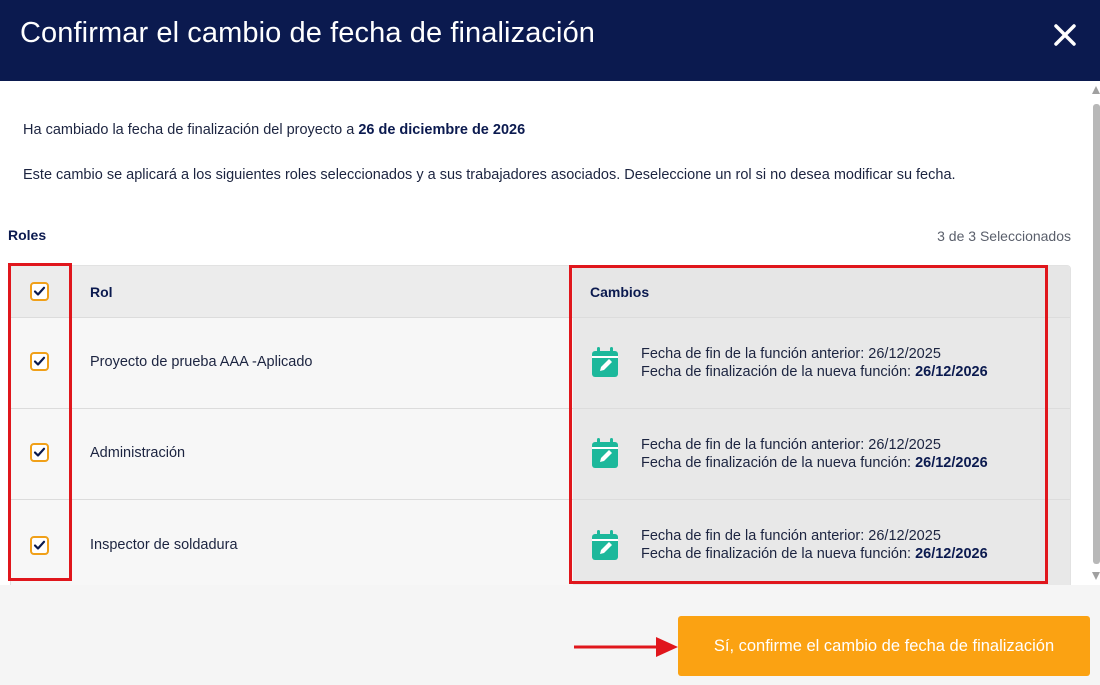  What do you see at coordinates (201, 362) in the screenshot?
I see `role-name: Proyecto de prueba AAA -Aplicado` at bounding box center [201, 362].